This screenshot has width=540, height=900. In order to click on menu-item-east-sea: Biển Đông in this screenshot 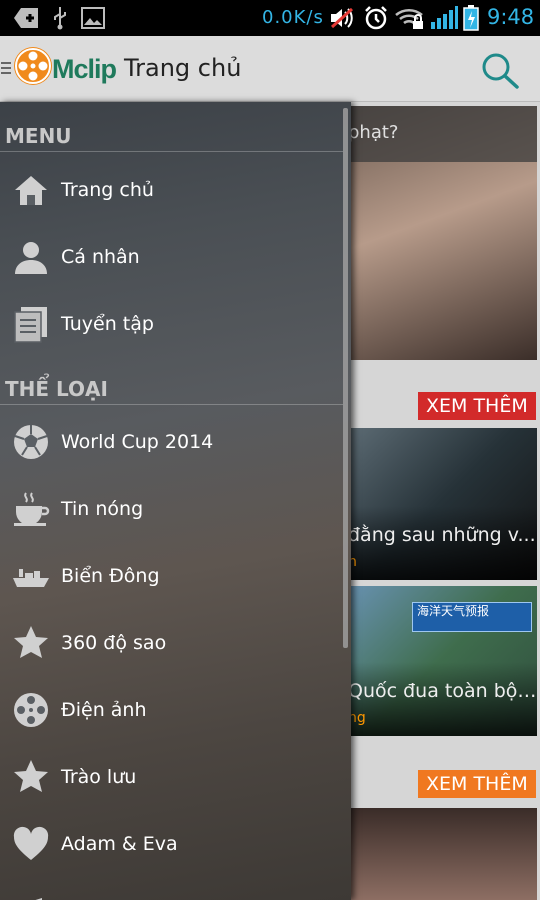, I will do `click(171, 576)`.